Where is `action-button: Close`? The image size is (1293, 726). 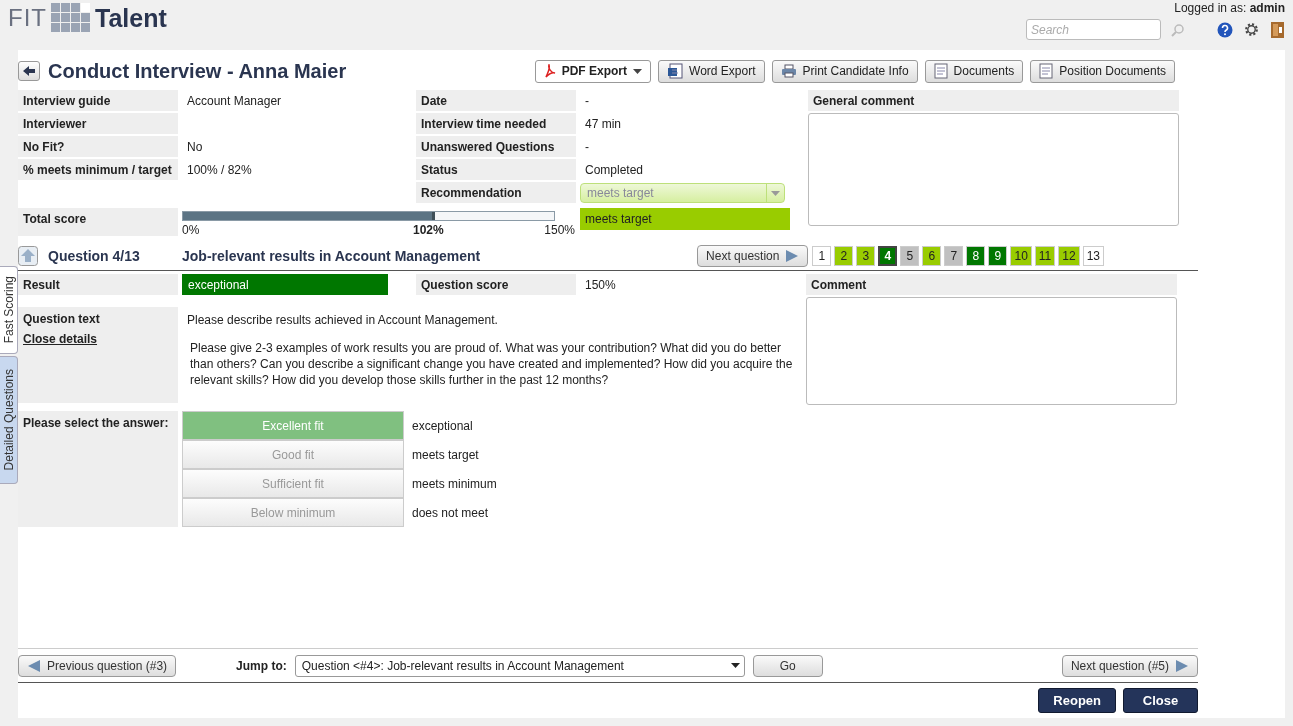
action-button: Close is located at coordinates (1160, 700).